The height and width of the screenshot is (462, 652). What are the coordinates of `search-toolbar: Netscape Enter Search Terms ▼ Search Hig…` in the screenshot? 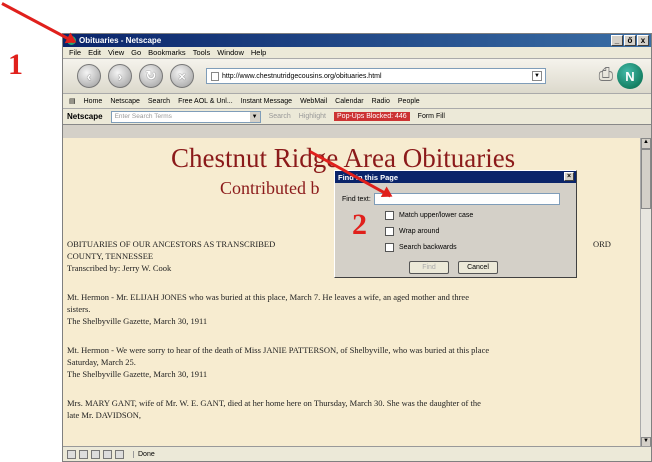 It's located at (357, 117).